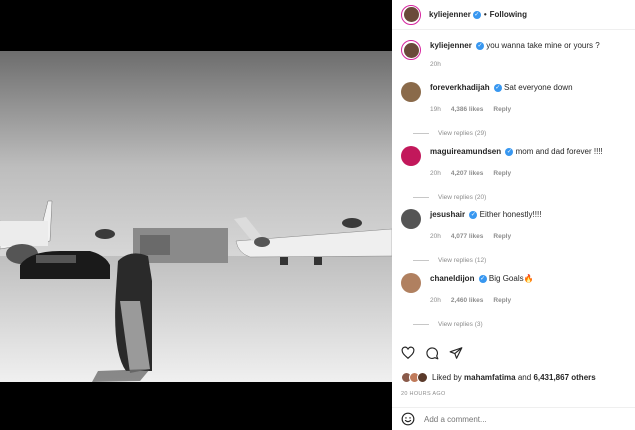  What do you see at coordinates (521, 197) in the screenshot?
I see `view-replies-button: View replies (20)` at bounding box center [521, 197].